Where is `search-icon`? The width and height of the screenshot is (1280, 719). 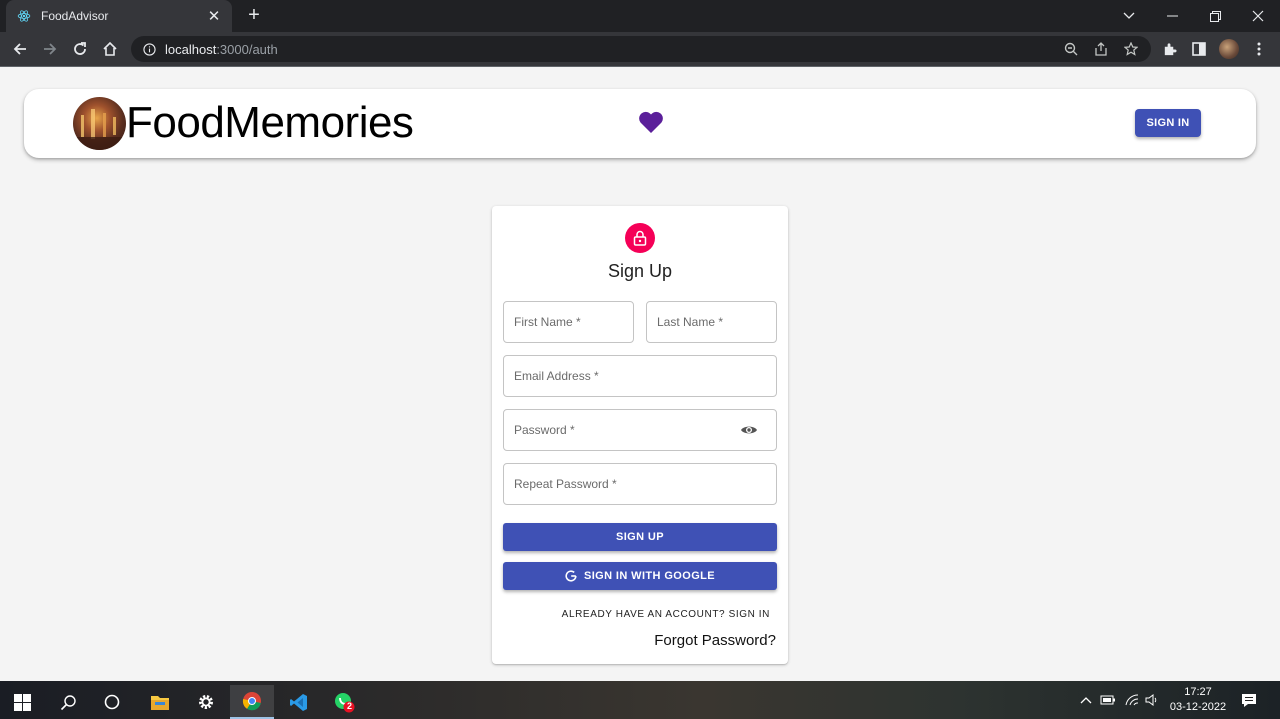
search-icon is located at coordinates (68, 702).